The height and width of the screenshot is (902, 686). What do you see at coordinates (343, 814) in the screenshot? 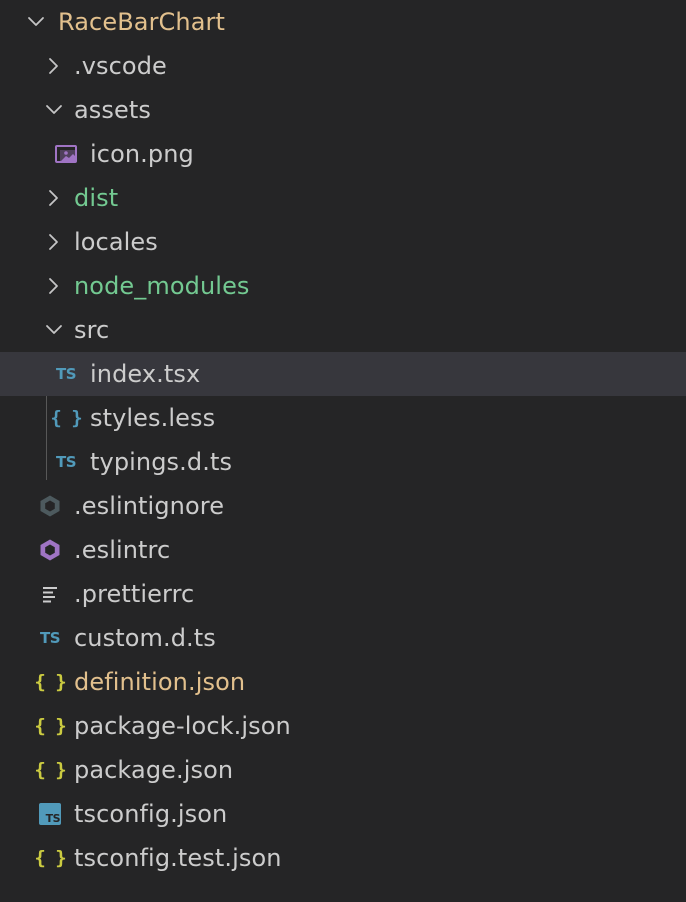
I see `tree-file-tsconfig-json: TS tsconfig.json` at bounding box center [343, 814].